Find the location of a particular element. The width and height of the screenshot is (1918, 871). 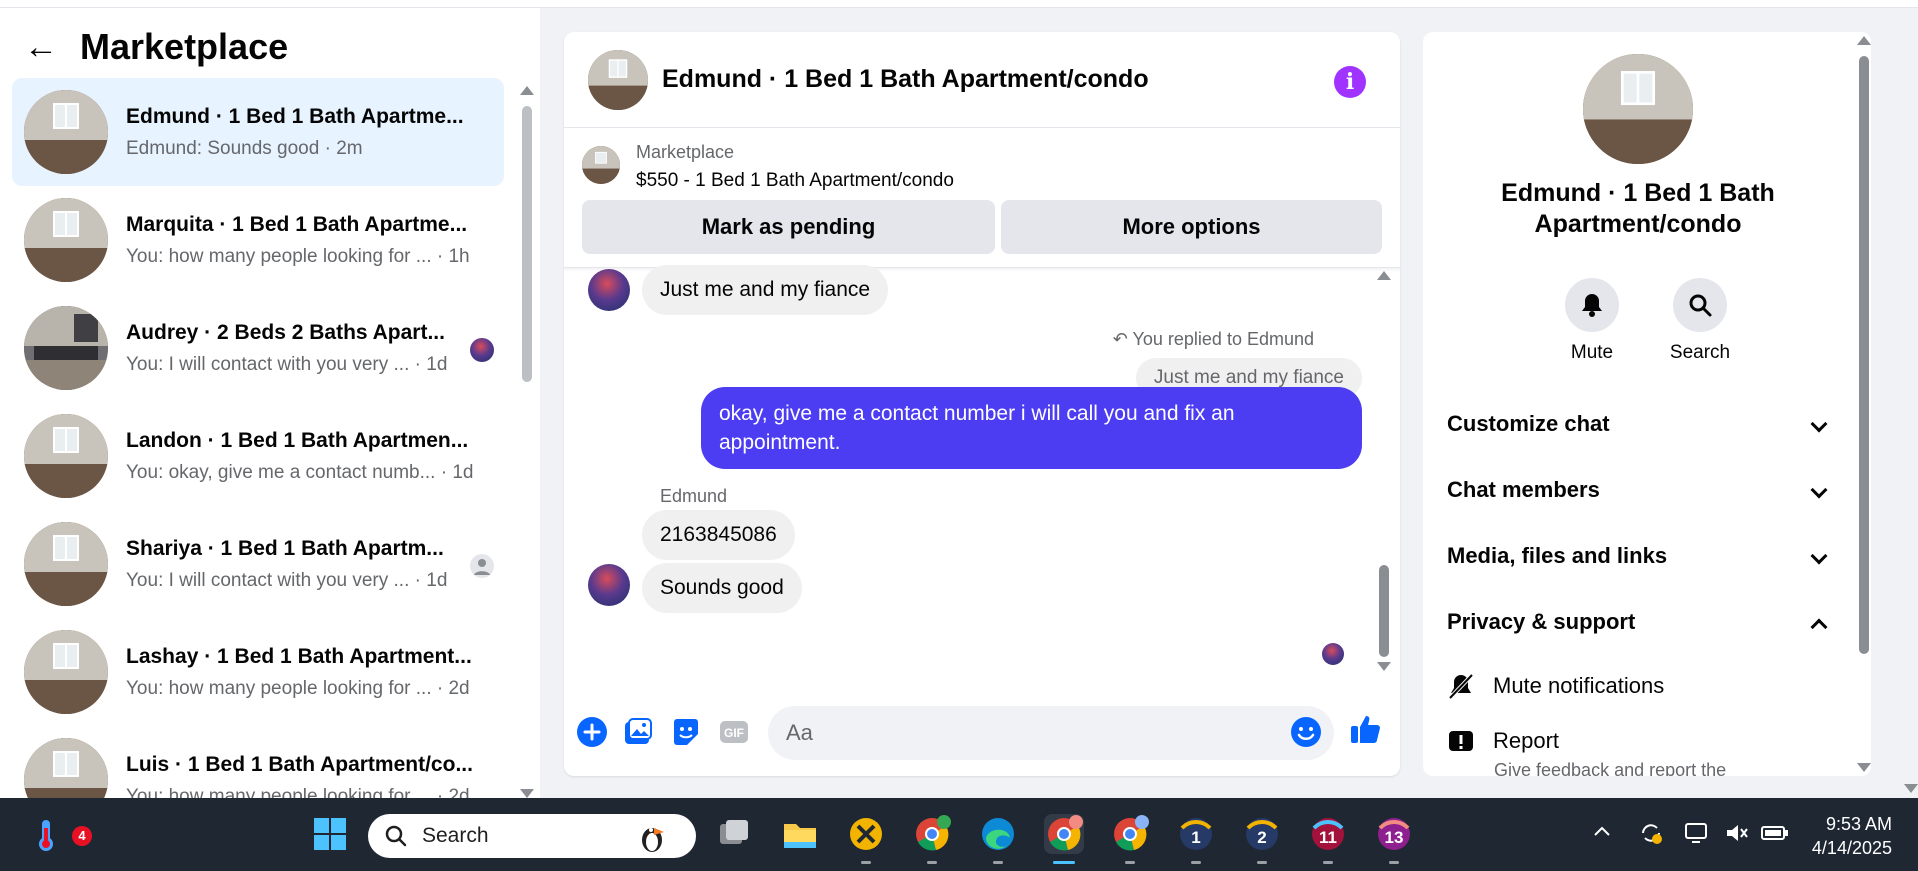

battery-icon is located at coordinates (1775, 836).